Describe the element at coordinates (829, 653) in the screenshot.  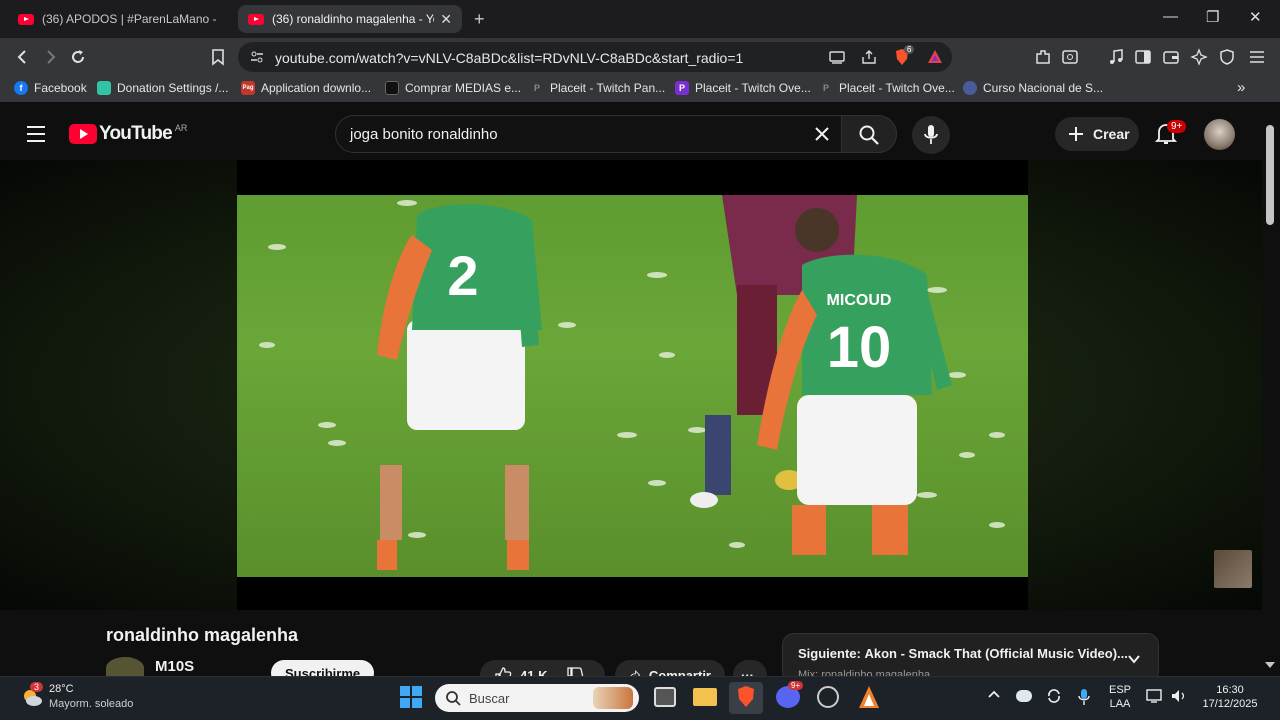
I see `up-next-label: Siguiente:` at that location.